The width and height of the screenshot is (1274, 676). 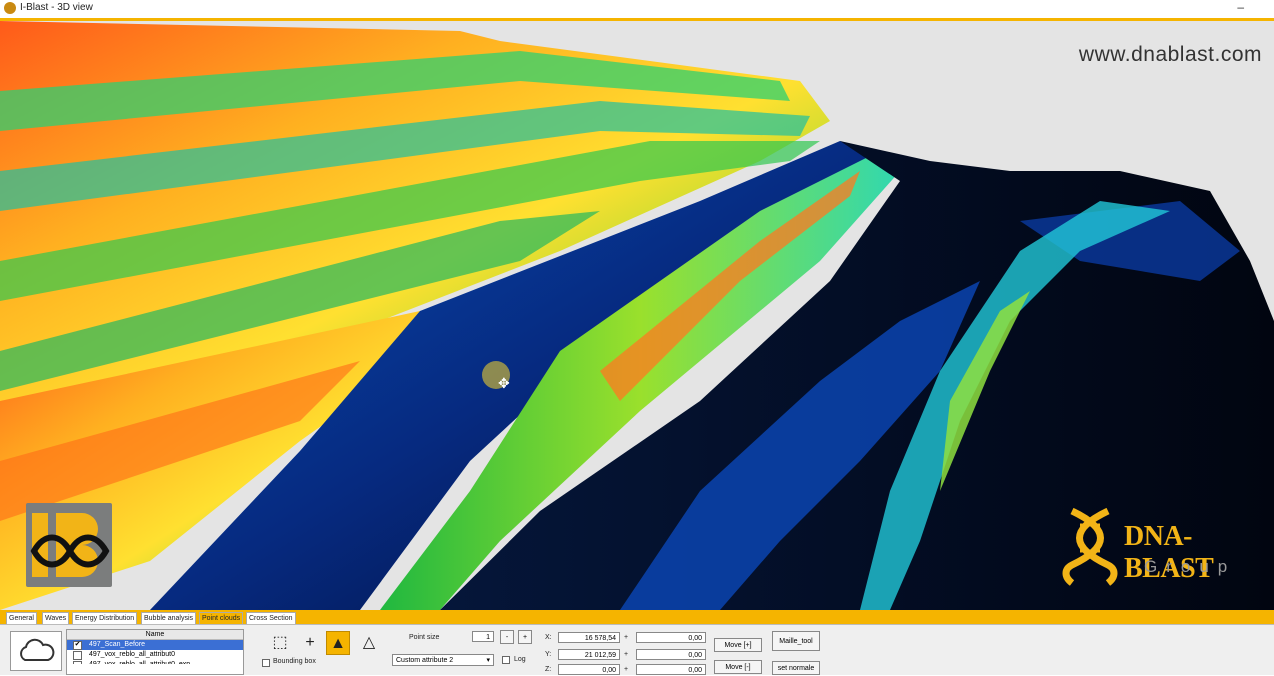 I want to click on dna-blast-logo: DNA-BLAST Group, so click(x=1163, y=547).